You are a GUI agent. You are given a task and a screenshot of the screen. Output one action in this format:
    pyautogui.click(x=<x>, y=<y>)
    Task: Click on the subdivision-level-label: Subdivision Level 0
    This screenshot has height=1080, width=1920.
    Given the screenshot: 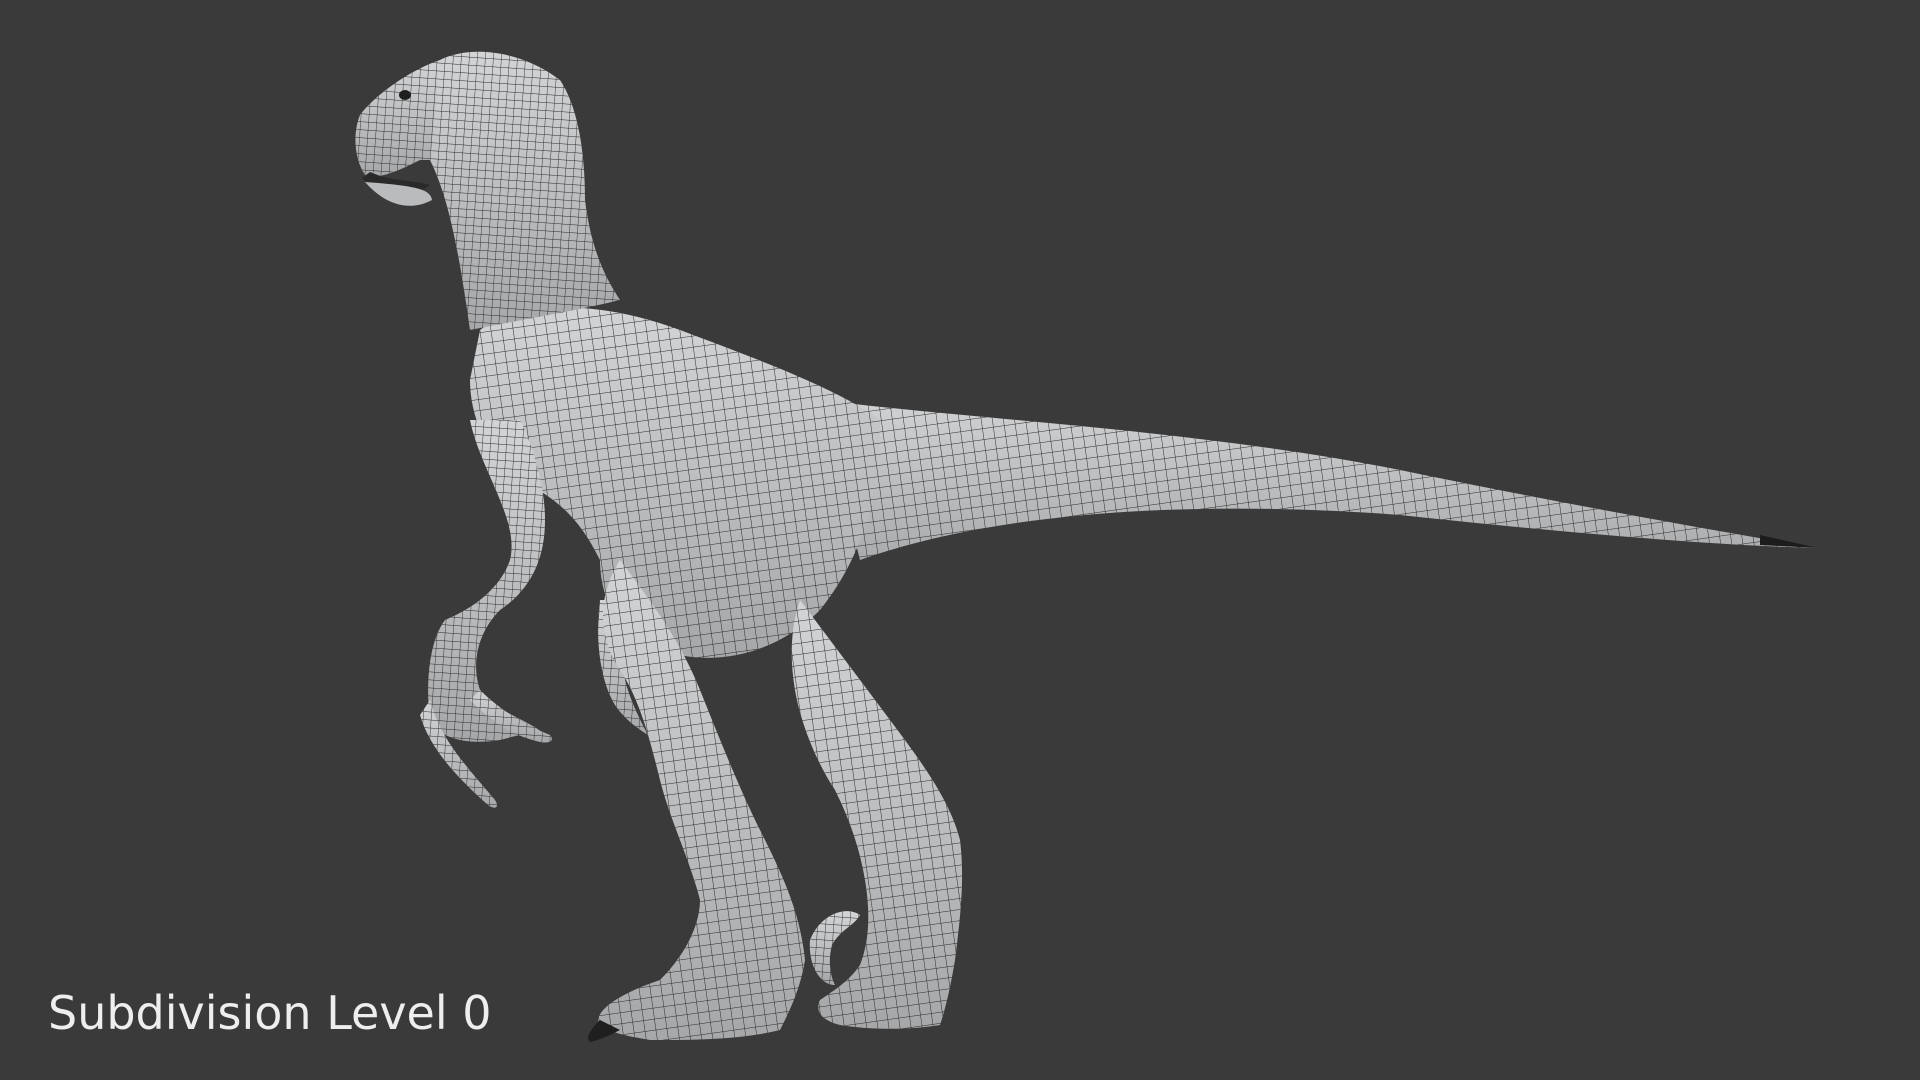 What is the action you would take?
    pyautogui.click(x=270, y=1013)
    